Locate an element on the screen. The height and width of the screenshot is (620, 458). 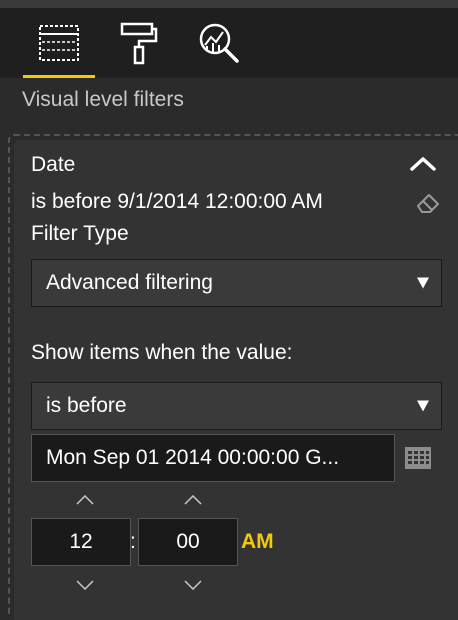
hour-input: 12 is located at coordinates (81, 542).